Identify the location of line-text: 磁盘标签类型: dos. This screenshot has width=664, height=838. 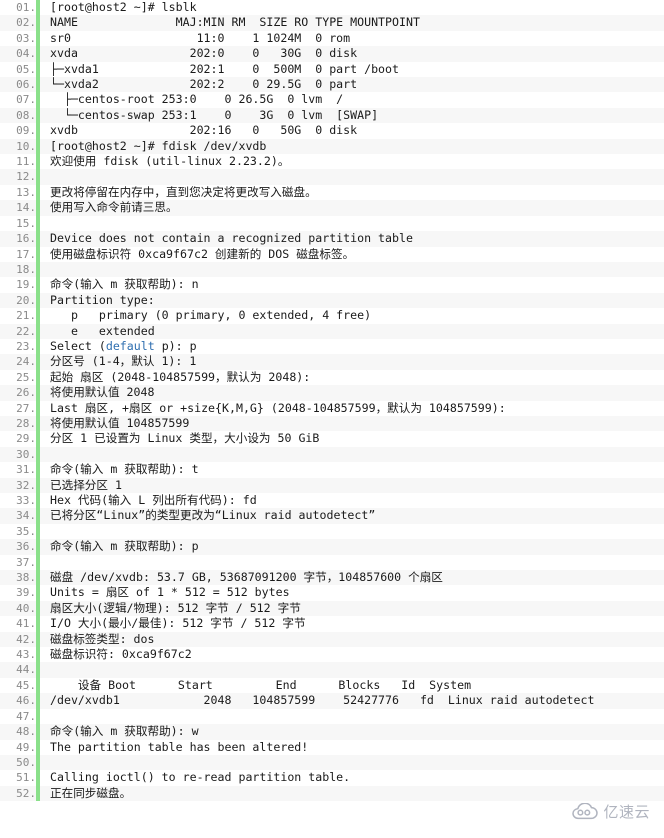
(102, 638).